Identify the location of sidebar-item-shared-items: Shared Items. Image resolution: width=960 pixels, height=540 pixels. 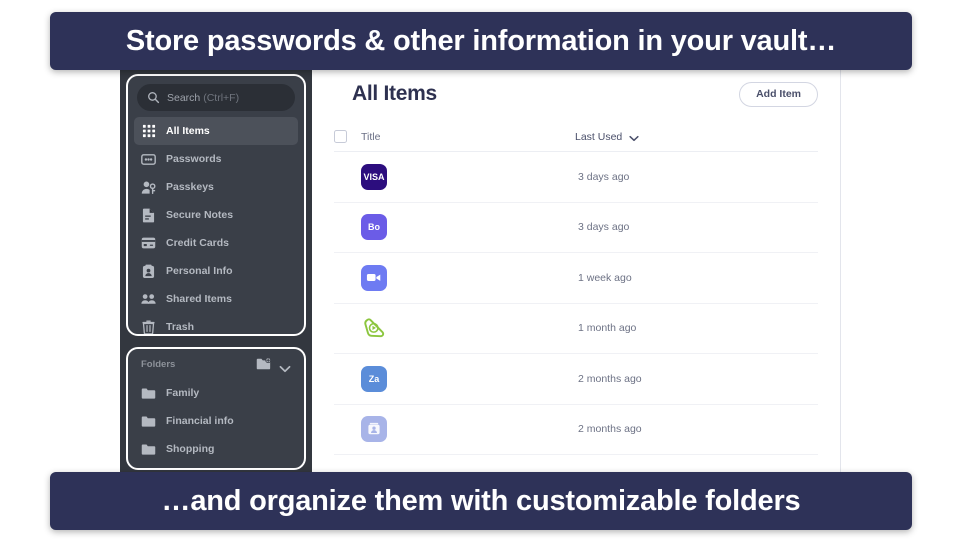
(216, 299).